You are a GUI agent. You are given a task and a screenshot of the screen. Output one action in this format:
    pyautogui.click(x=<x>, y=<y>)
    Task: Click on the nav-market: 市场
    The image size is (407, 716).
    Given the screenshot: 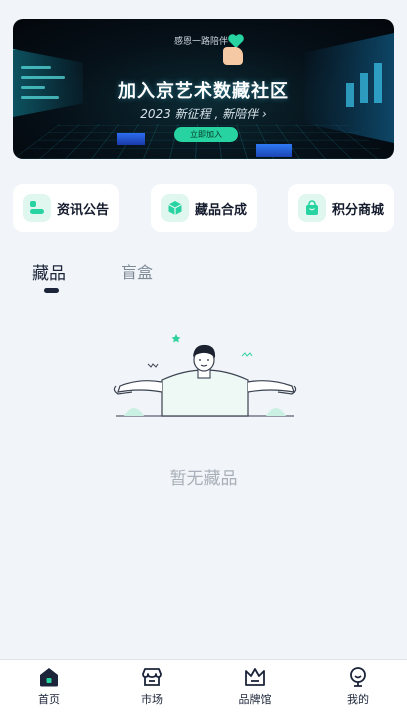 What is the action you would take?
    pyautogui.click(x=152, y=688)
    